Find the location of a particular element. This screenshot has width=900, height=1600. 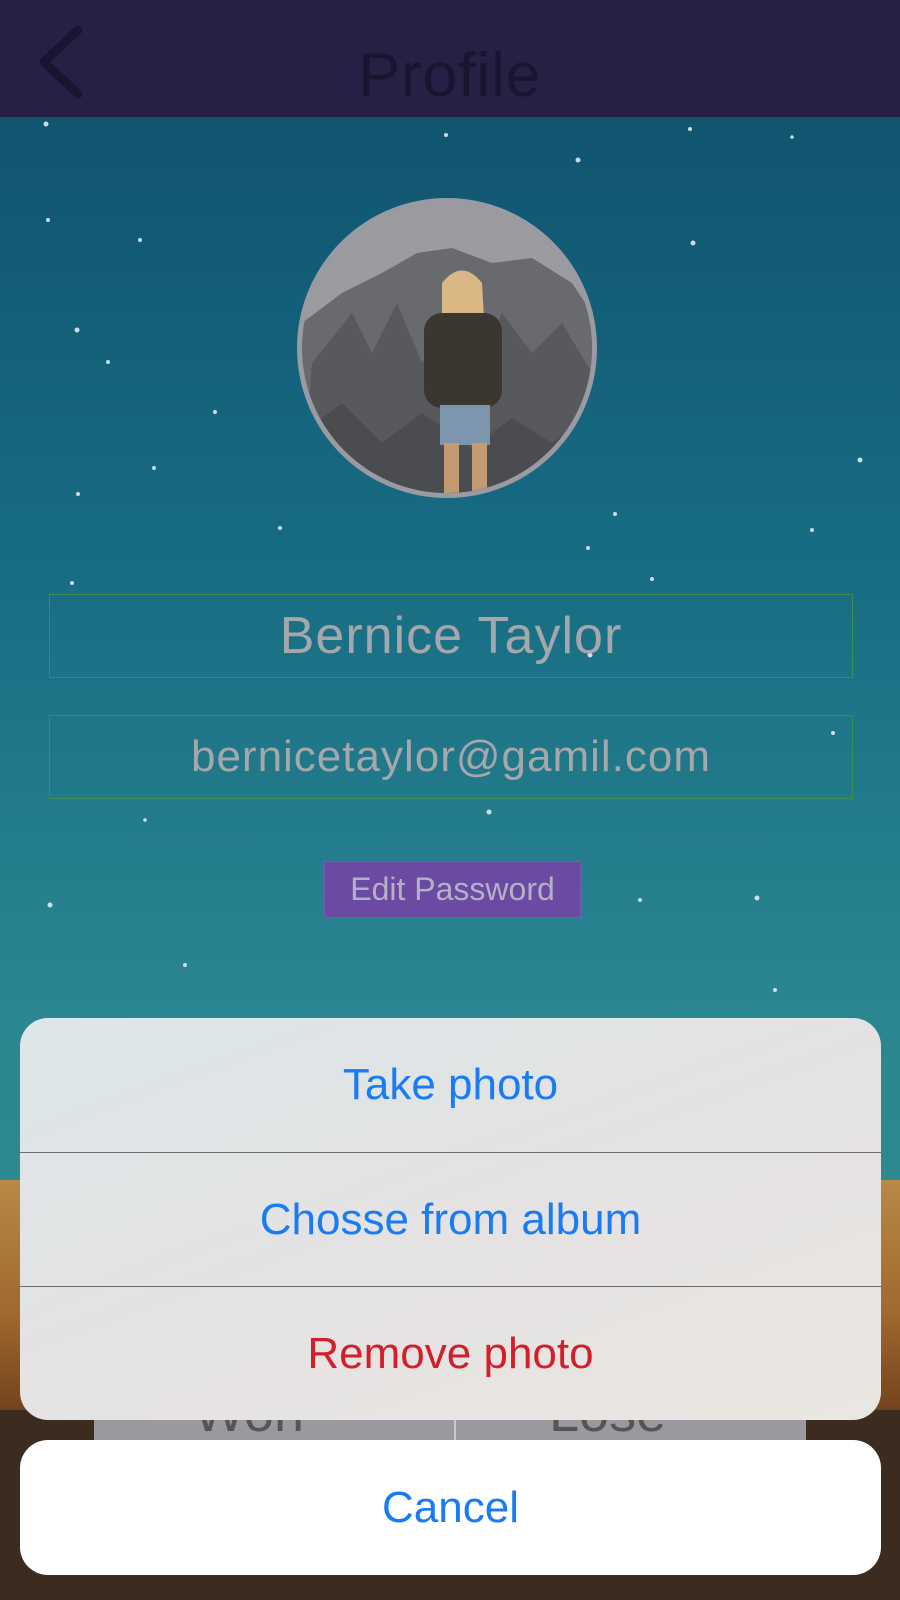

navigation-bar: Profile is located at coordinates (450, 58).